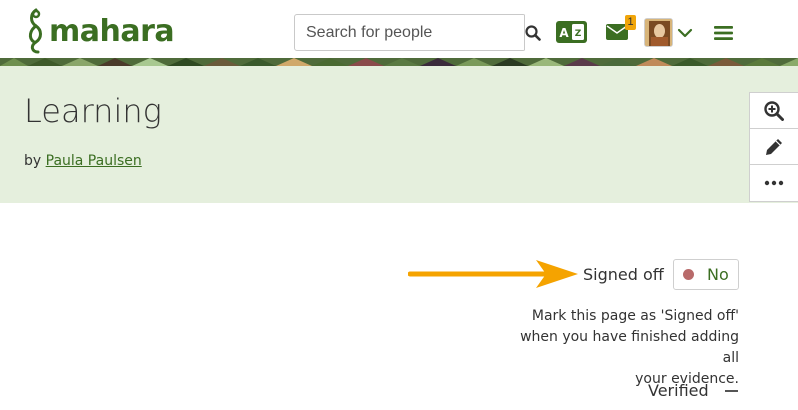 The width and height of the screenshot is (798, 410). Describe the element at coordinates (685, 33) in the screenshot. I see `chevron-down-icon` at that location.